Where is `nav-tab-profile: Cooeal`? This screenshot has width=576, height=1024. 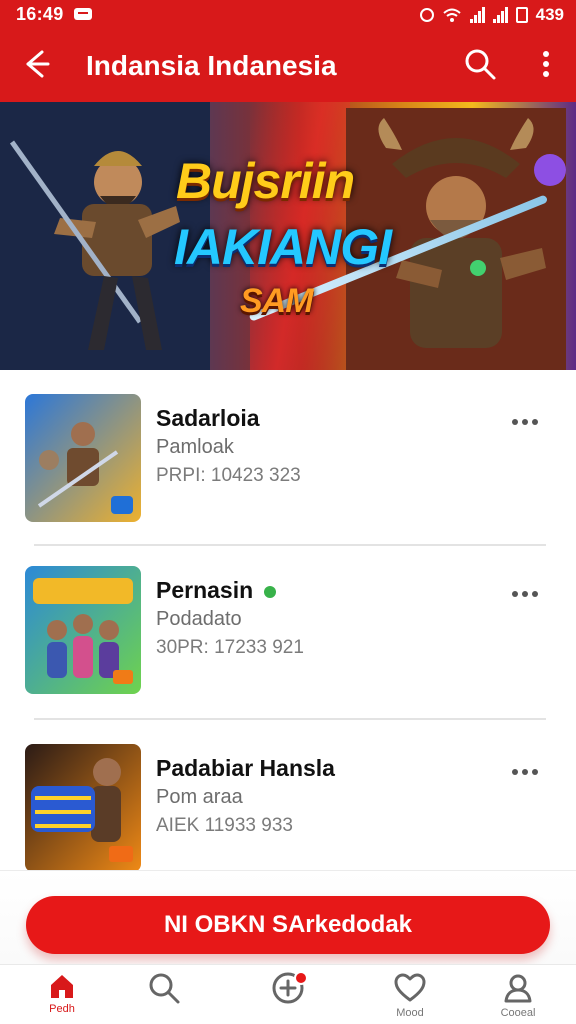
nav-tab-profile: Cooeal is located at coordinates (518, 994).